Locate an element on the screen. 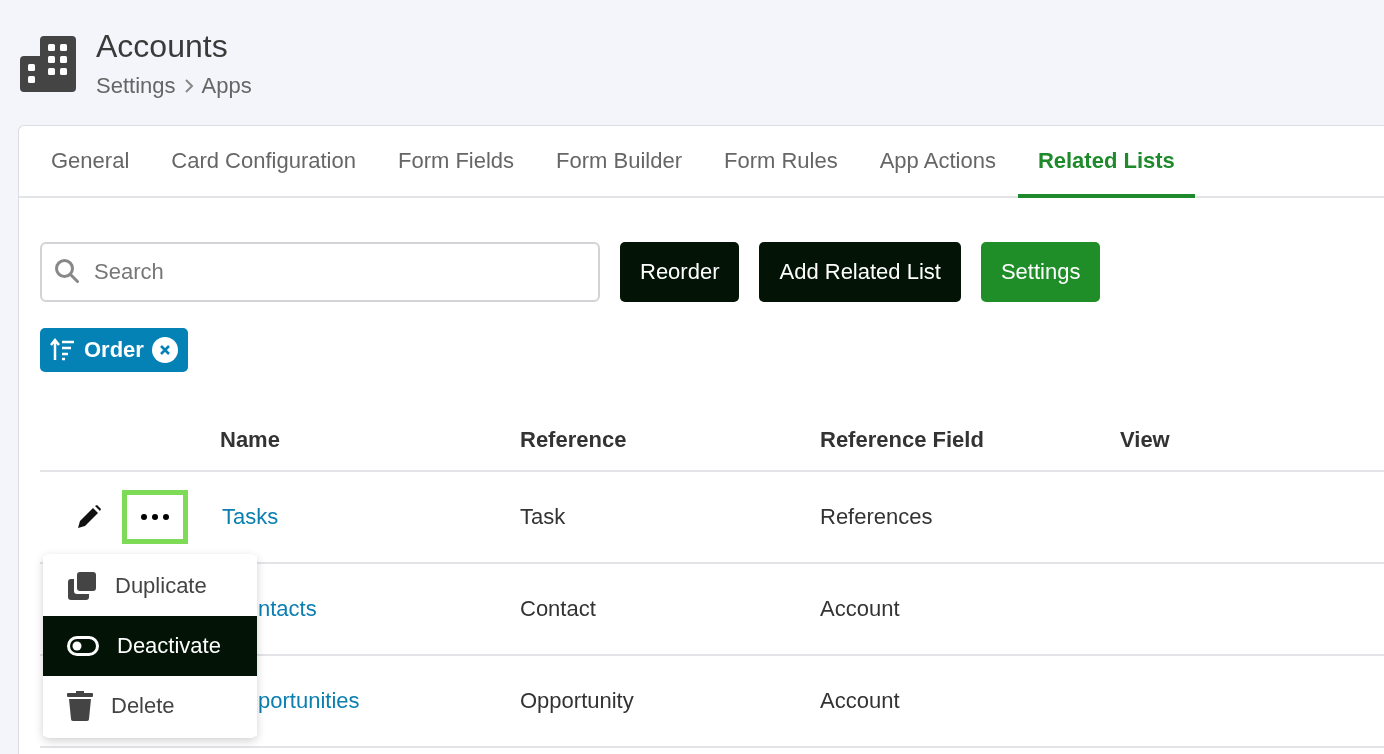 This screenshot has height=754, width=1384. column-header: Reference is located at coordinates (574, 440).